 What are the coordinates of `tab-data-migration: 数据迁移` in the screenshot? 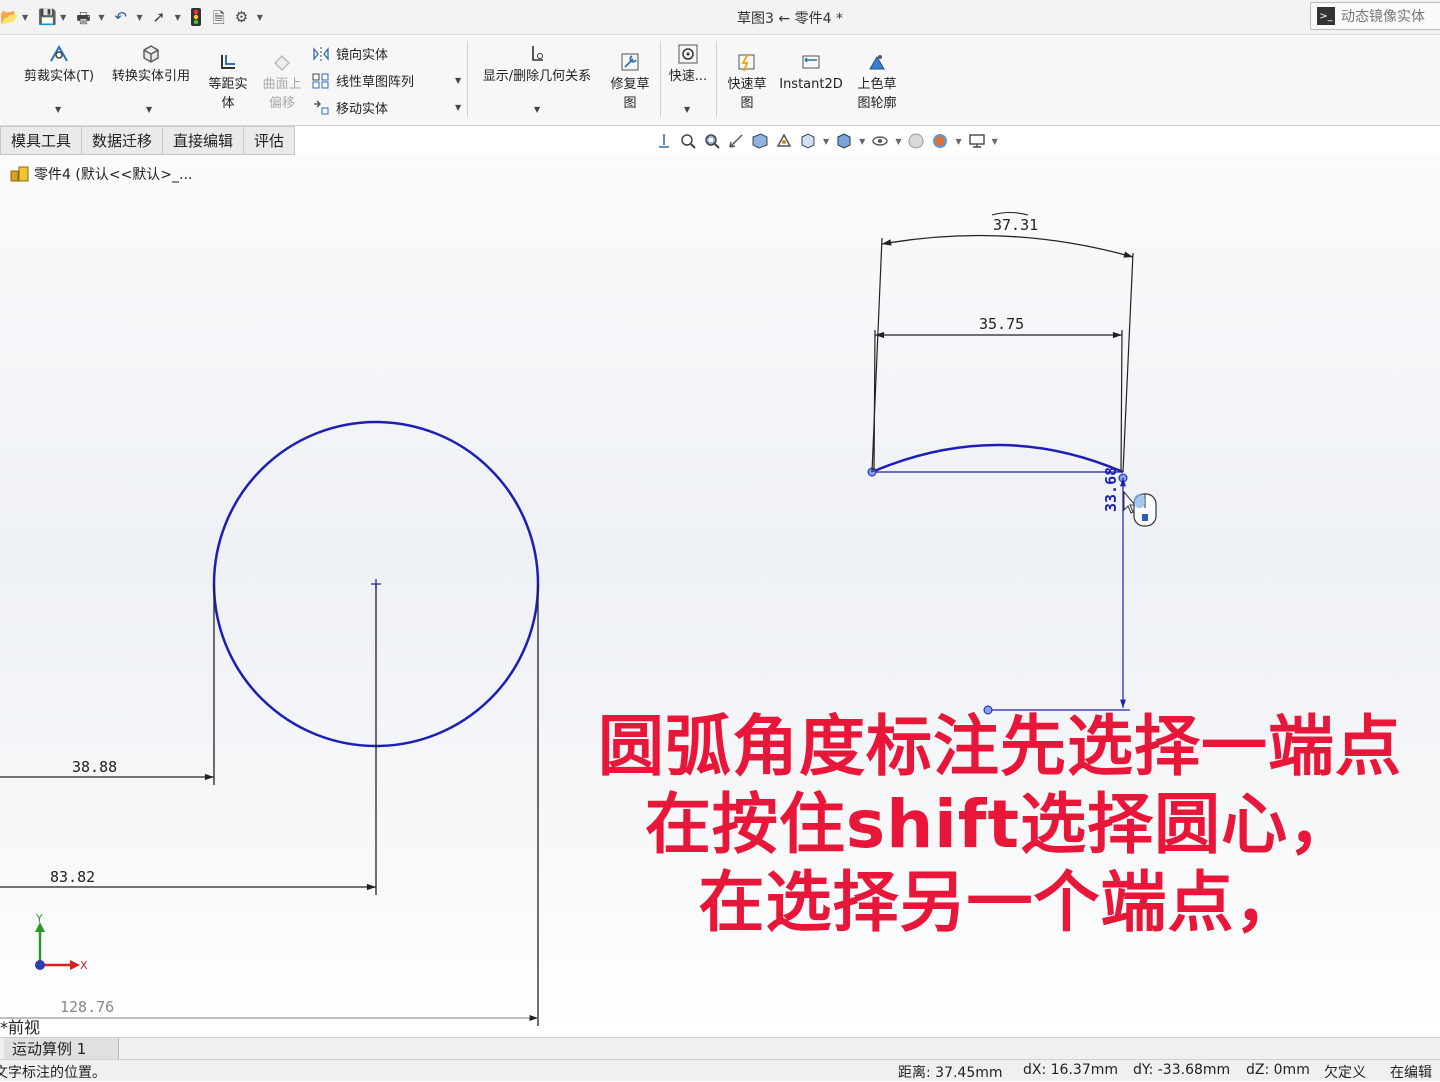 It's located at (123, 140).